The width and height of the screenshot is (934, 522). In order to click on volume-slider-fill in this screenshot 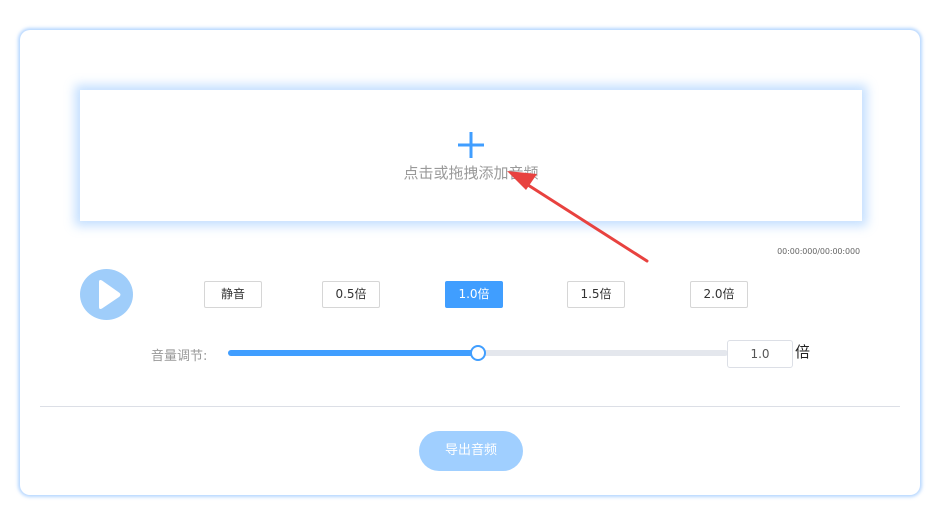, I will do `click(353, 353)`.